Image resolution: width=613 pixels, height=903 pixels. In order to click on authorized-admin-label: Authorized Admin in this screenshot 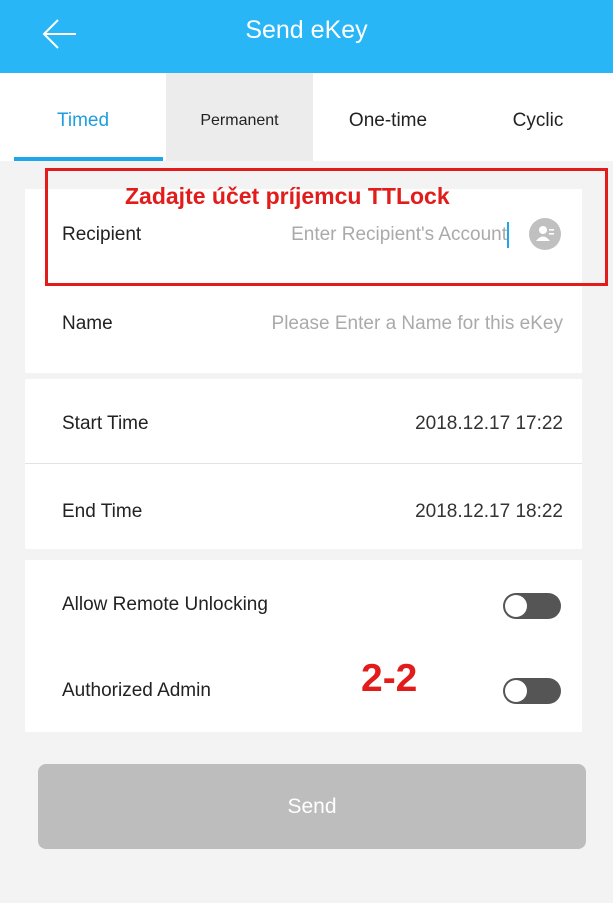, I will do `click(136, 690)`.